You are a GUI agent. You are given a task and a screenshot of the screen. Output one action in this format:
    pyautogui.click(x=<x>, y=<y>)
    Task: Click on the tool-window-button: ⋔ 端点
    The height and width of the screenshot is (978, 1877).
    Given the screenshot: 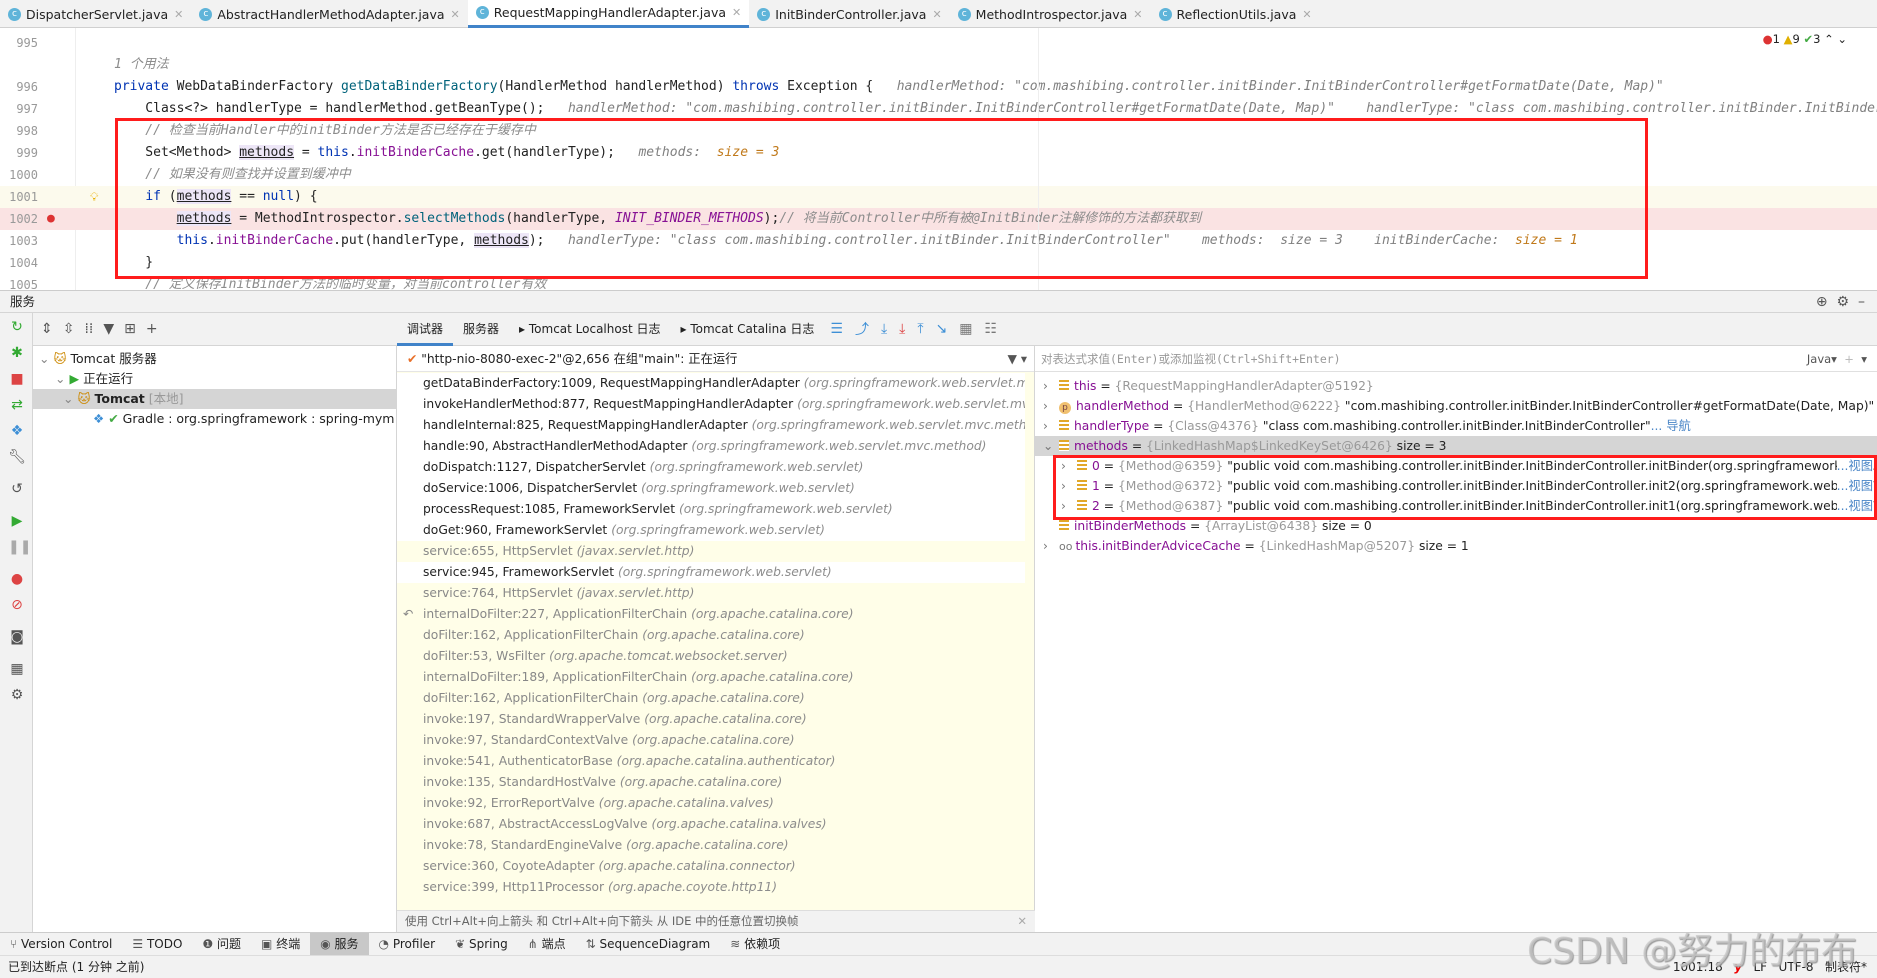 What is the action you would take?
    pyautogui.click(x=547, y=944)
    